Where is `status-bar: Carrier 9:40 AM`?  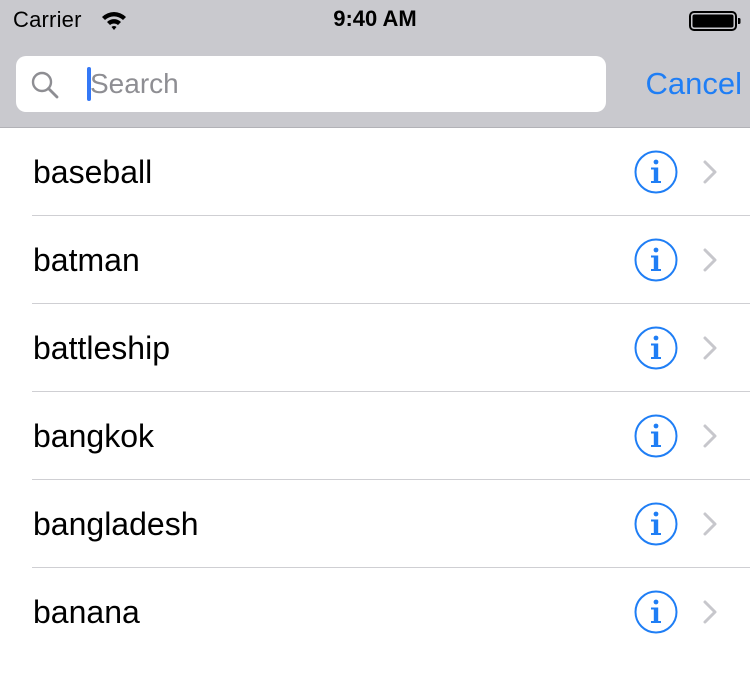
status-bar: Carrier 9:40 AM is located at coordinates (375, 20).